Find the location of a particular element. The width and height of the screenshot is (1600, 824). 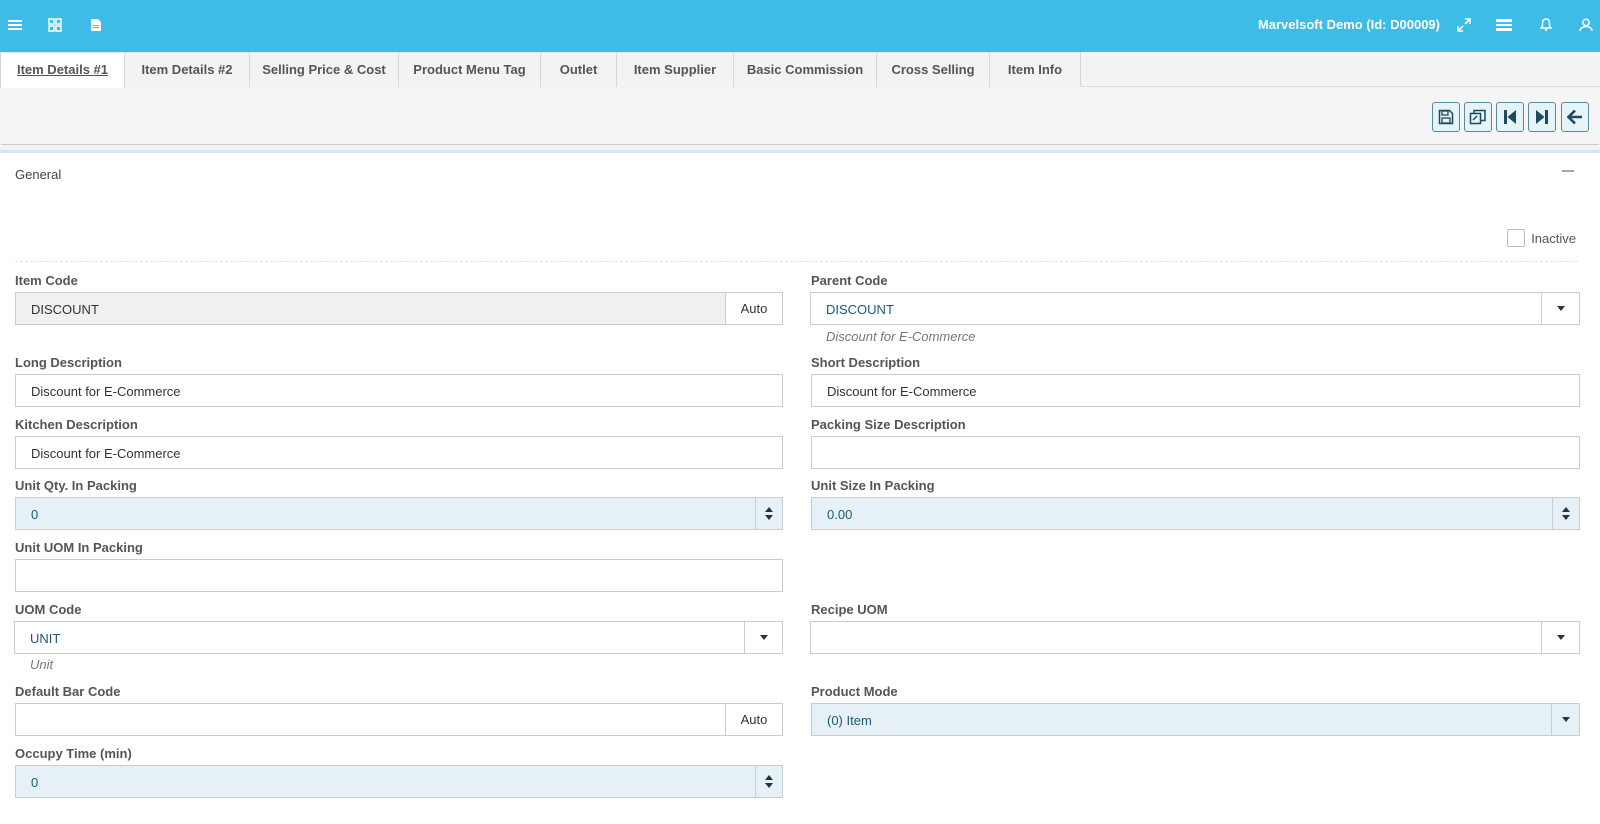

occupy-time-label: Occupy Time (min) is located at coordinates (73, 753).